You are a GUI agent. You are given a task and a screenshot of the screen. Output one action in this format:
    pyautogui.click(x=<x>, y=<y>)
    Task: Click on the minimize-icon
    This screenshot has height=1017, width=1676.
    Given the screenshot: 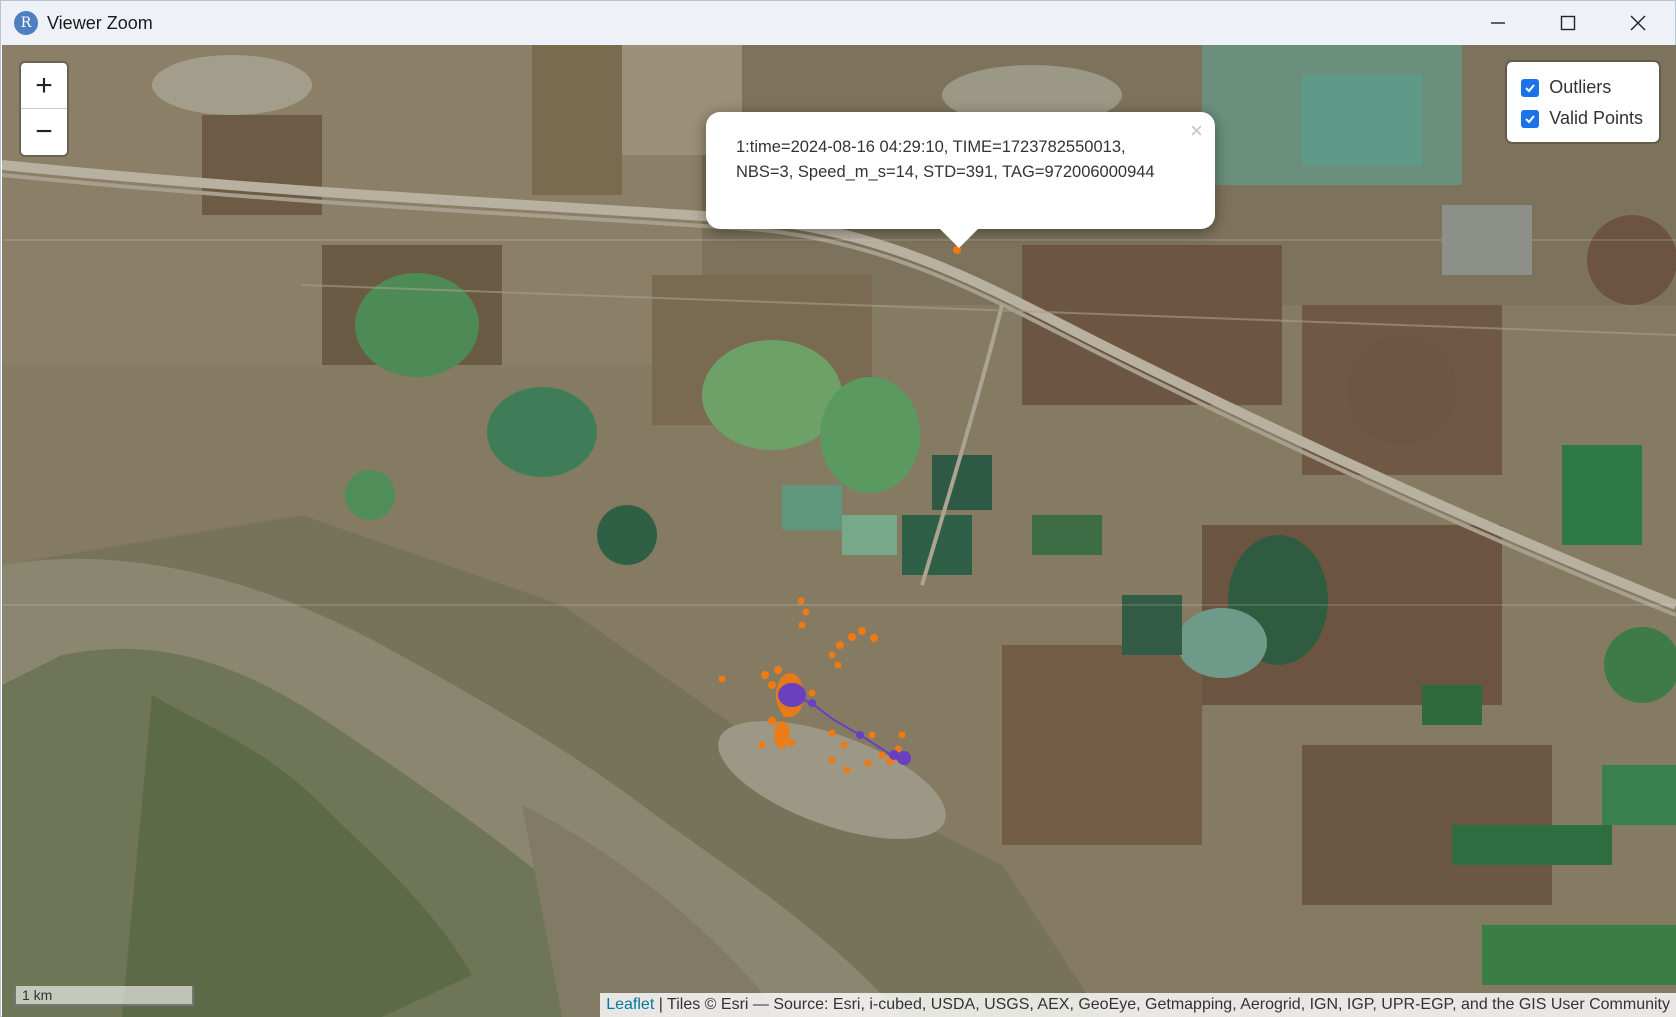 What is the action you would take?
    pyautogui.click(x=1498, y=23)
    